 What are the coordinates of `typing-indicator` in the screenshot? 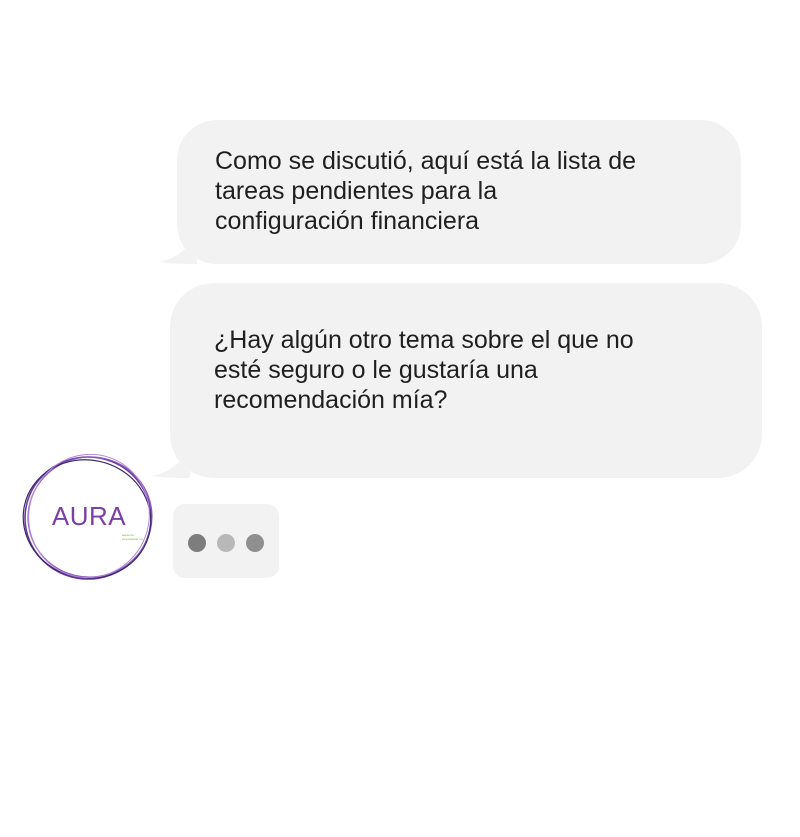 It's located at (226, 541).